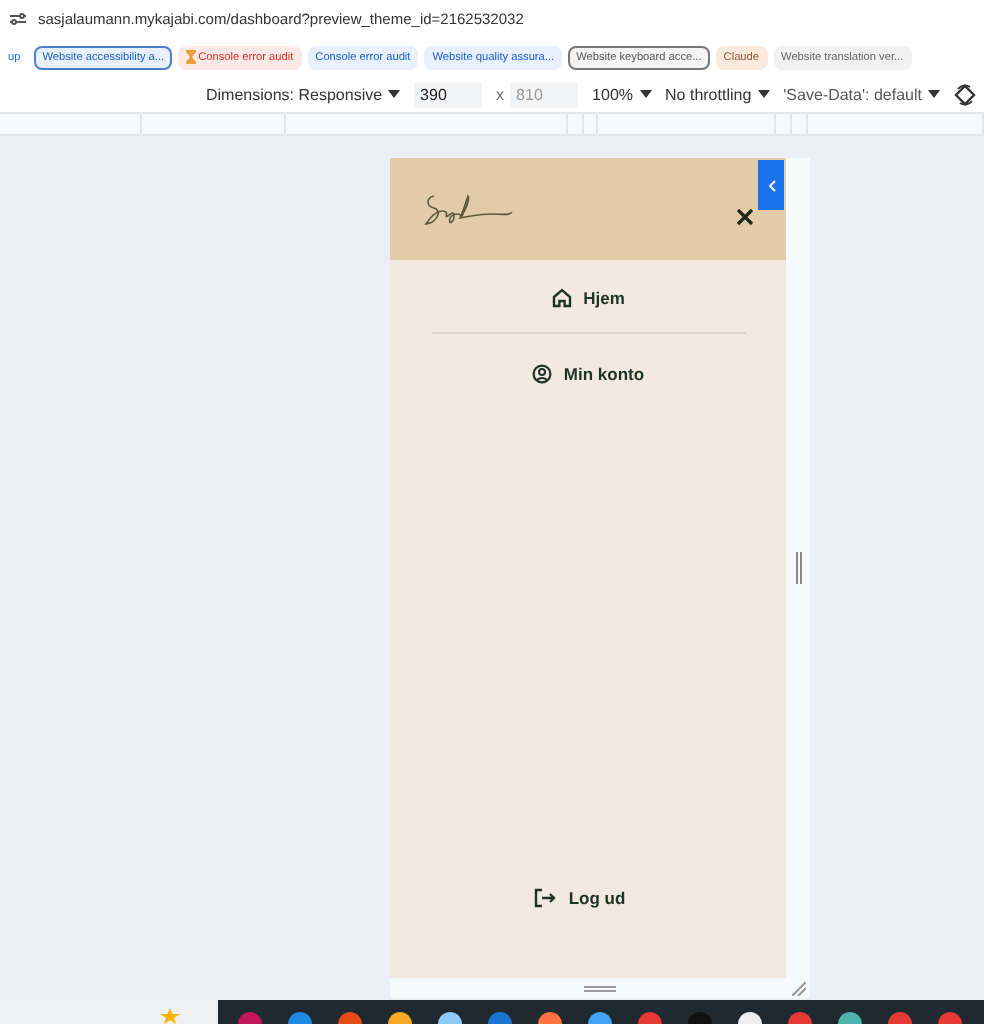 Image resolution: width=984 pixels, height=1024 pixels. I want to click on collapse-button, so click(771, 185).